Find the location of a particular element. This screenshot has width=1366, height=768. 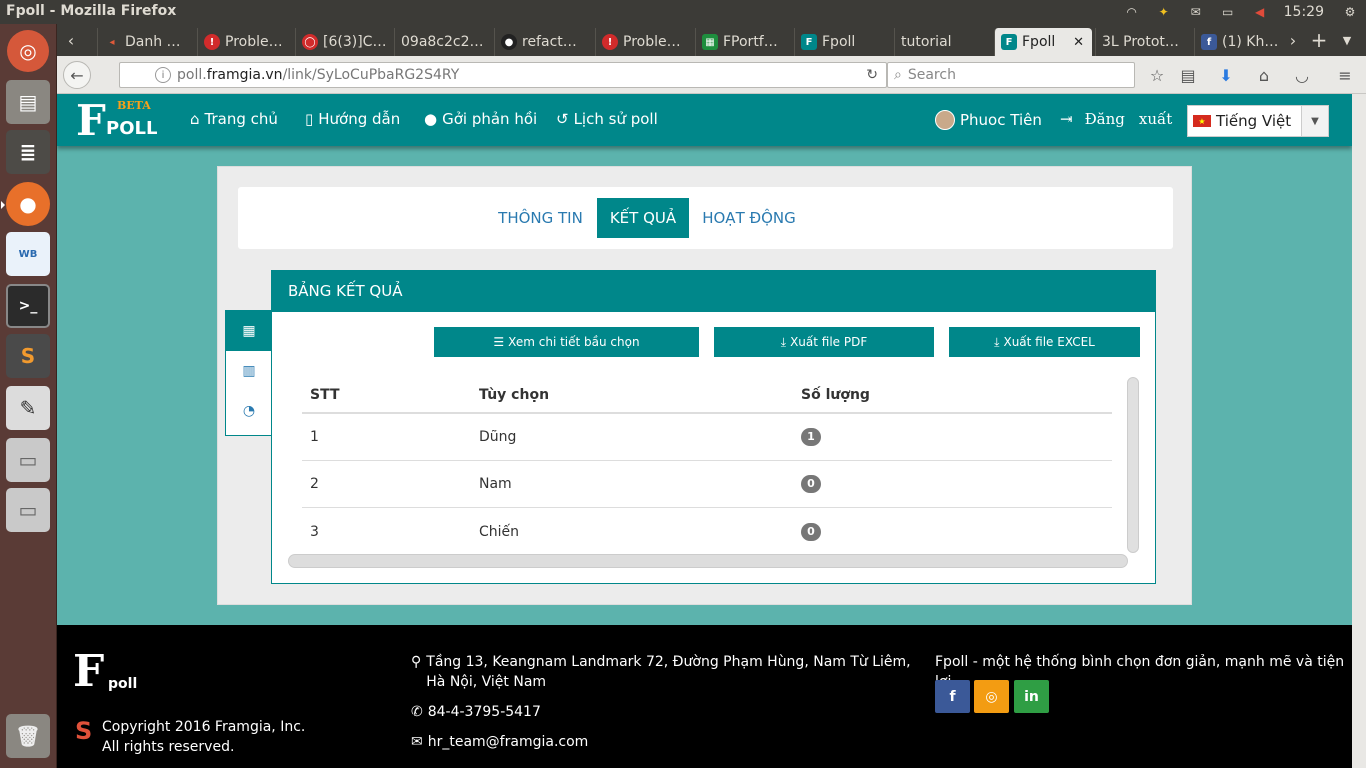

settings-gear-icon: ⚙ is located at coordinates (1350, 12).